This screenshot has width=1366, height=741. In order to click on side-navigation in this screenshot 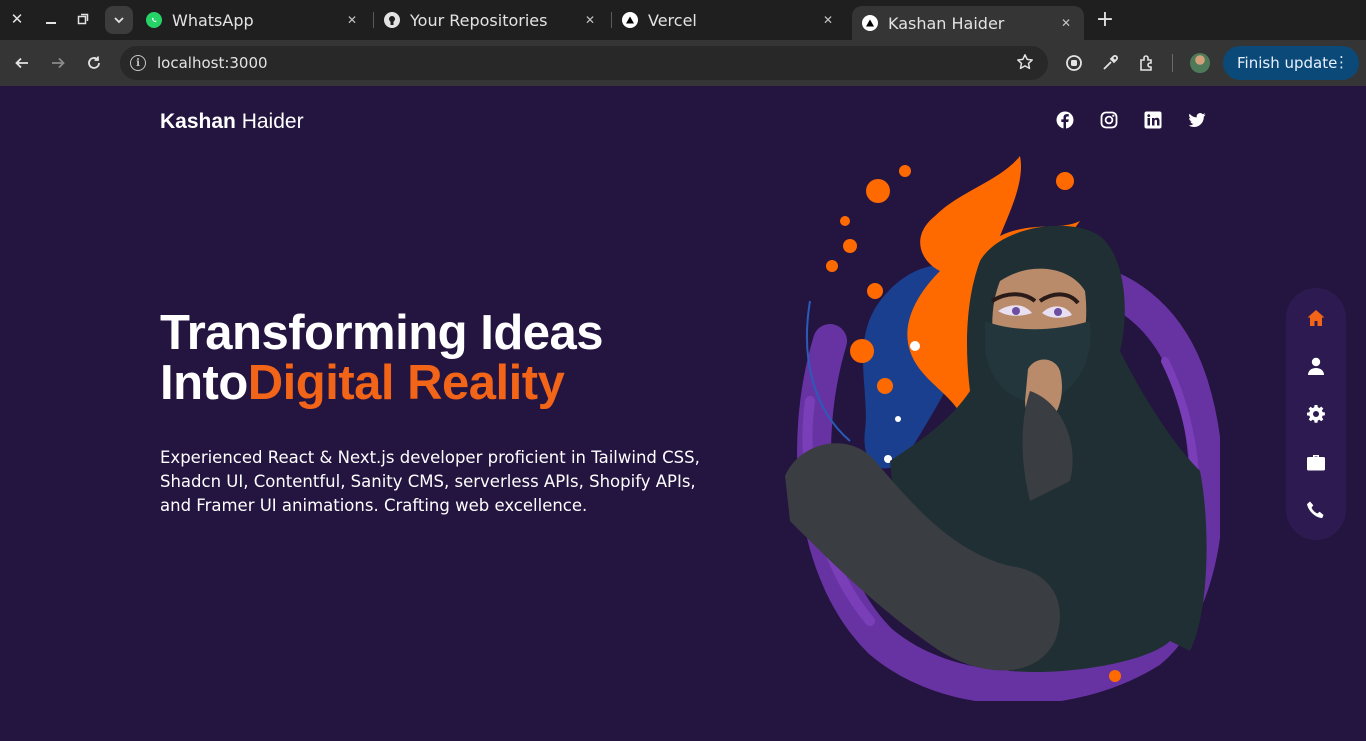, I will do `click(1316, 414)`.